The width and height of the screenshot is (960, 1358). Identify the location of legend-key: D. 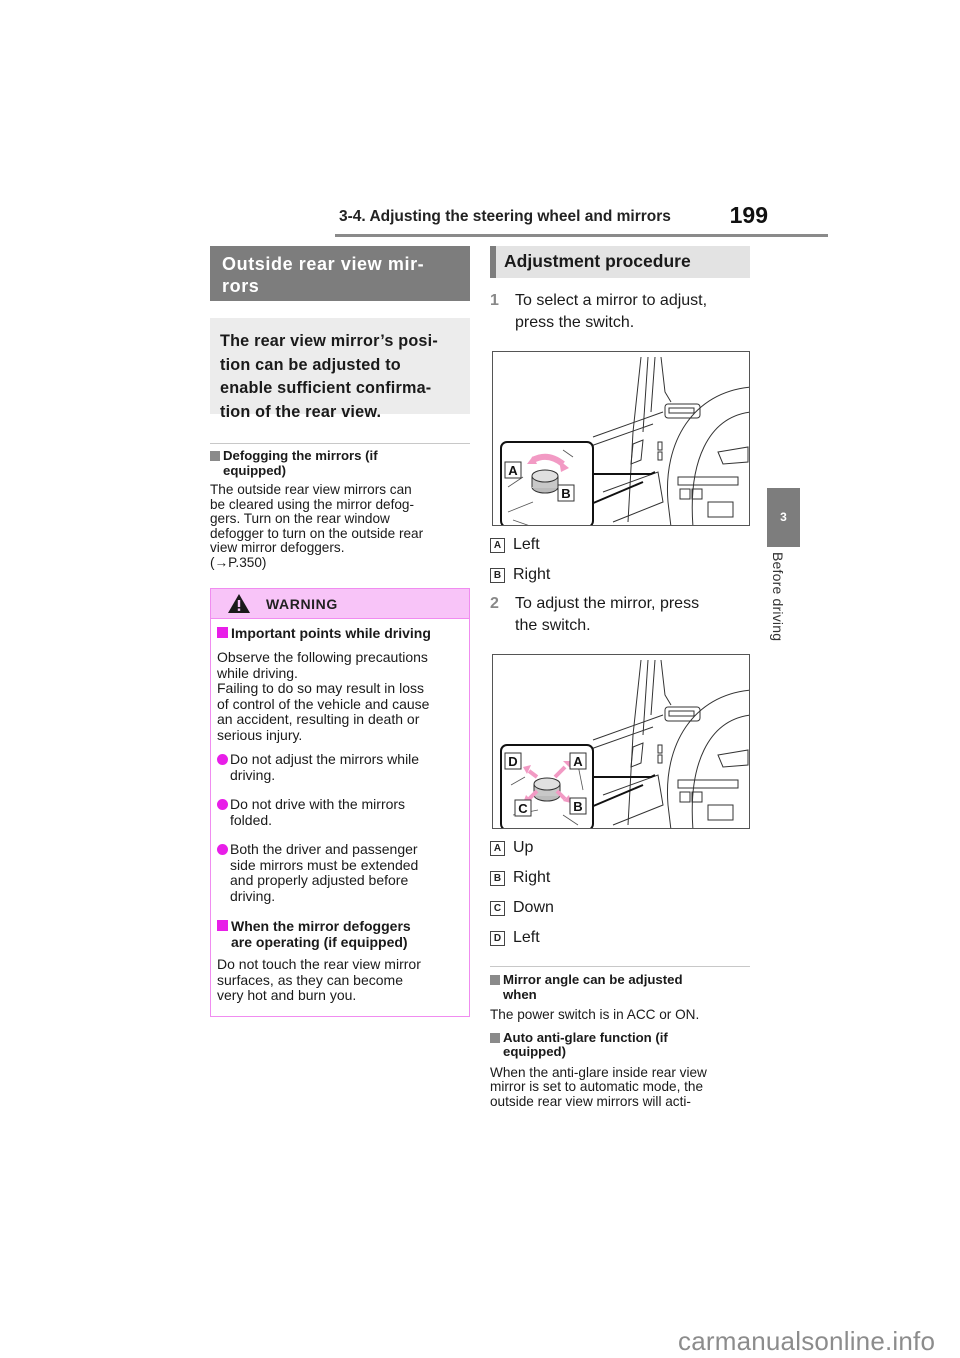
(497, 938).